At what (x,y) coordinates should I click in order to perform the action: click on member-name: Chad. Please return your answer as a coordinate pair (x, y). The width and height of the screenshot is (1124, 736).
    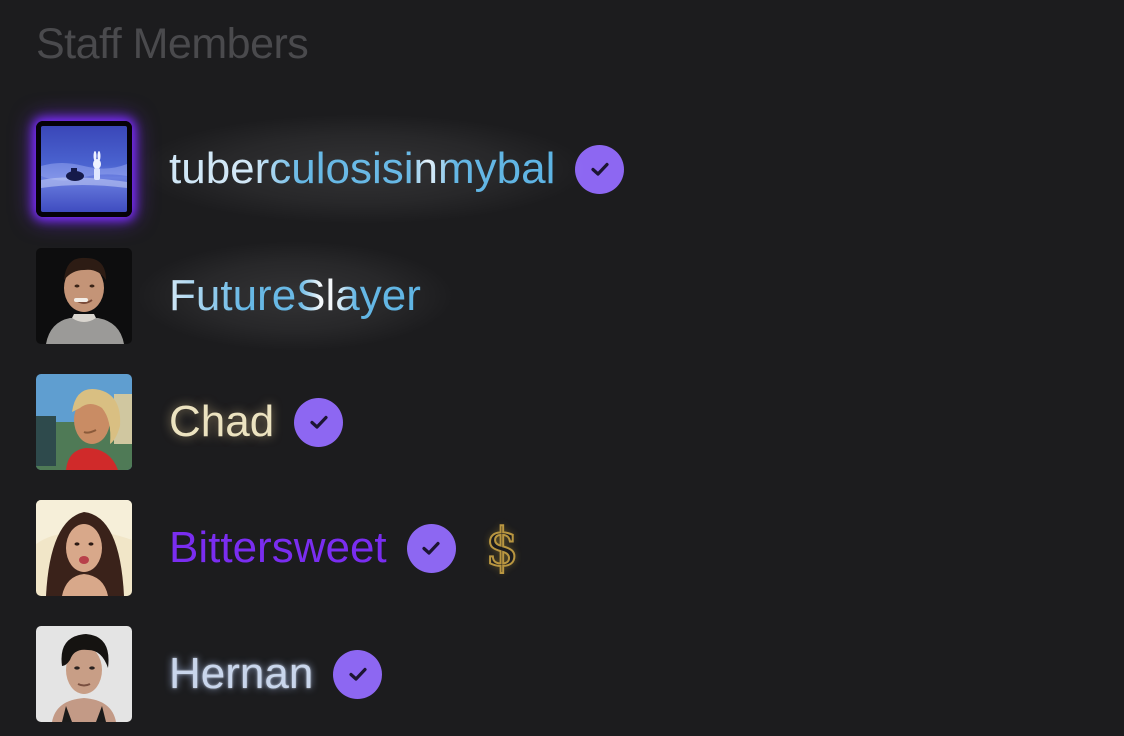
    Looking at the image, I should click on (222, 421).